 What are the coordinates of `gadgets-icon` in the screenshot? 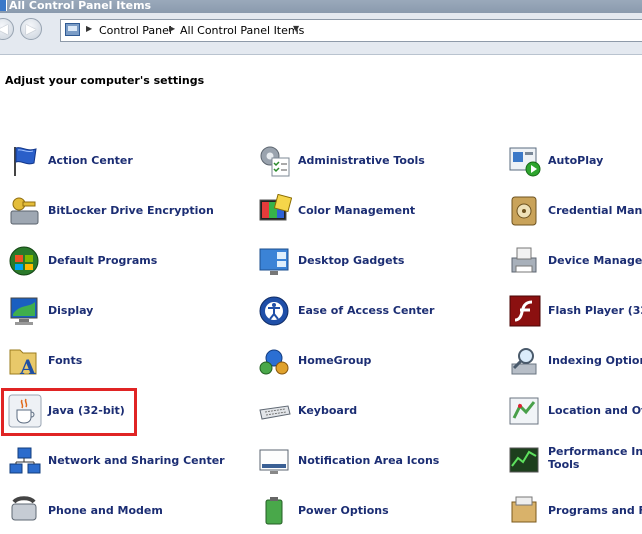 It's located at (274, 261).